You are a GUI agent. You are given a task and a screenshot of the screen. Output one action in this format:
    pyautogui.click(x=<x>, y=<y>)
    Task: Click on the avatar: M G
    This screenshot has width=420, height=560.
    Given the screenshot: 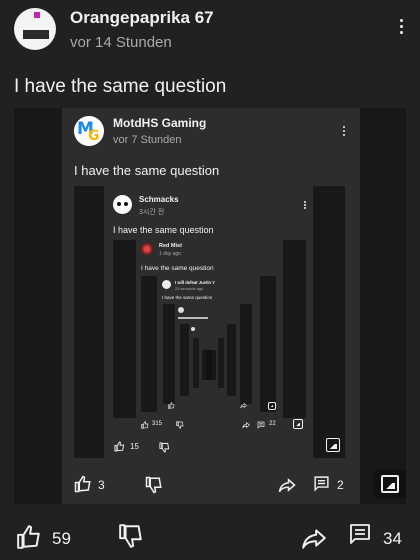 What is the action you would take?
    pyautogui.click(x=89, y=131)
    